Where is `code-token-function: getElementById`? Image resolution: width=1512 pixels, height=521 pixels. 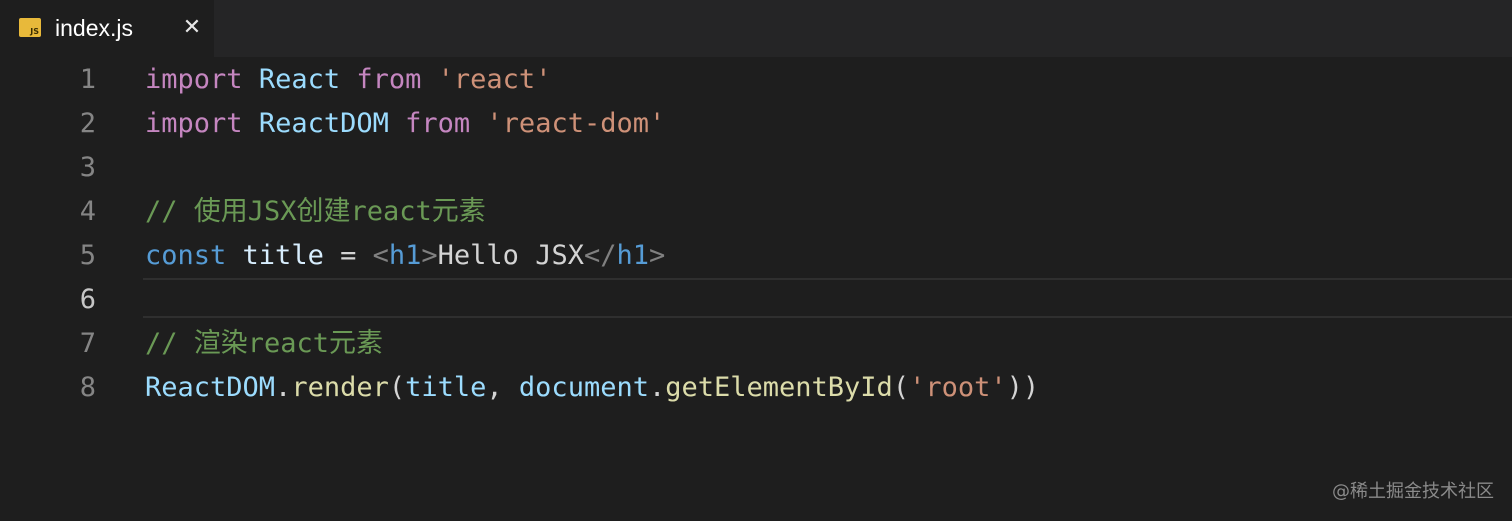 code-token-function: getElementById is located at coordinates (779, 387).